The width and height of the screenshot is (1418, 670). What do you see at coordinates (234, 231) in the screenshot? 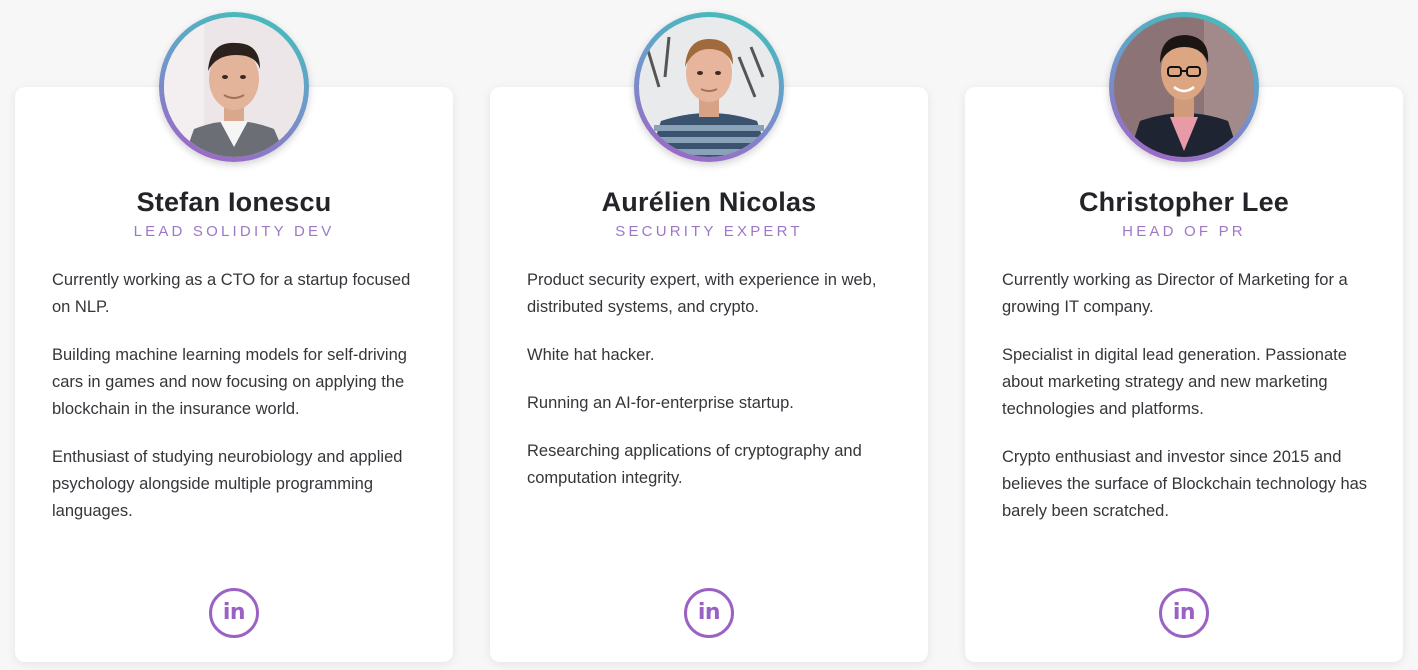
I see `member-role: LEAD SOLIDITY DEV` at bounding box center [234, 231].